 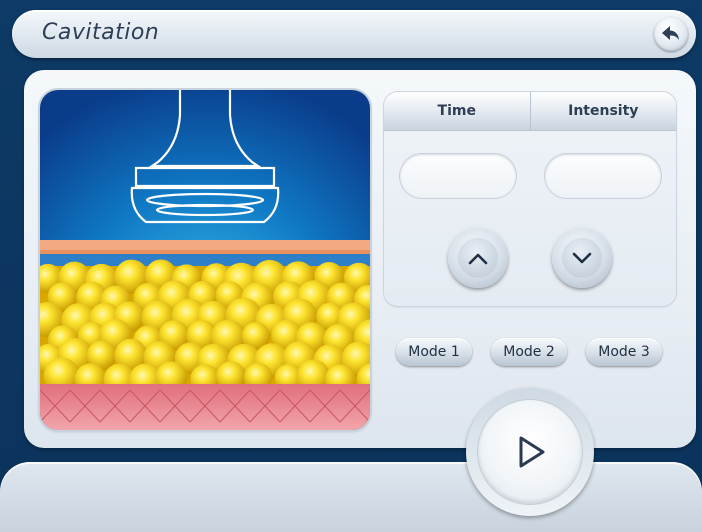 I want to click on intensity-value-field, so click(x=603, y=176).